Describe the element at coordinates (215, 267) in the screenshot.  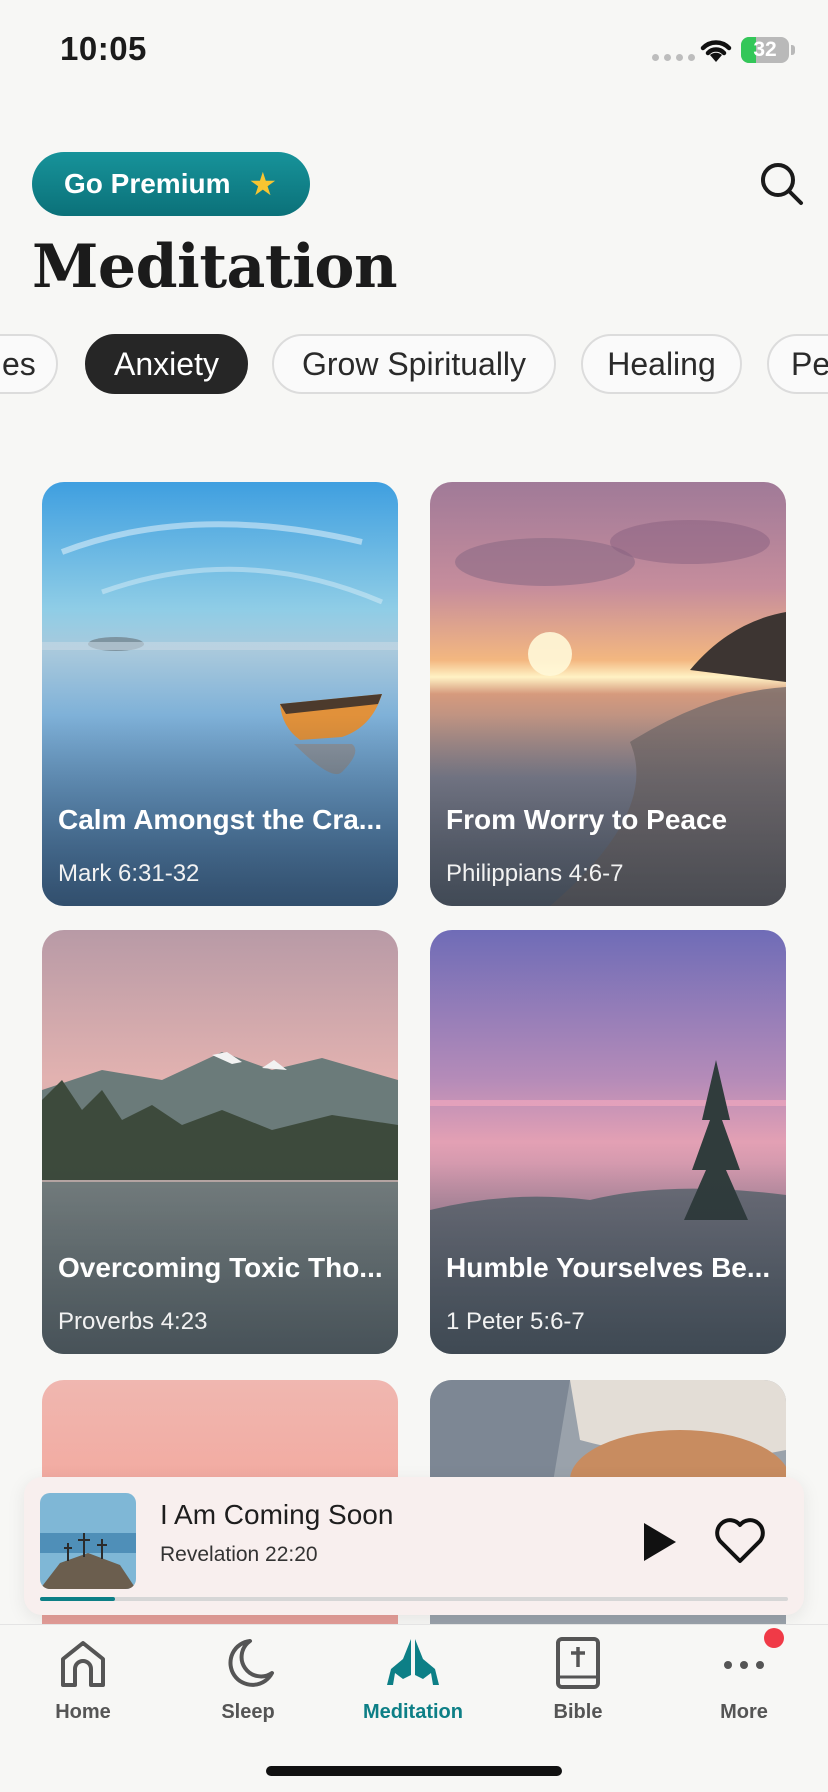
I see `page-title: Meditation` at that location.